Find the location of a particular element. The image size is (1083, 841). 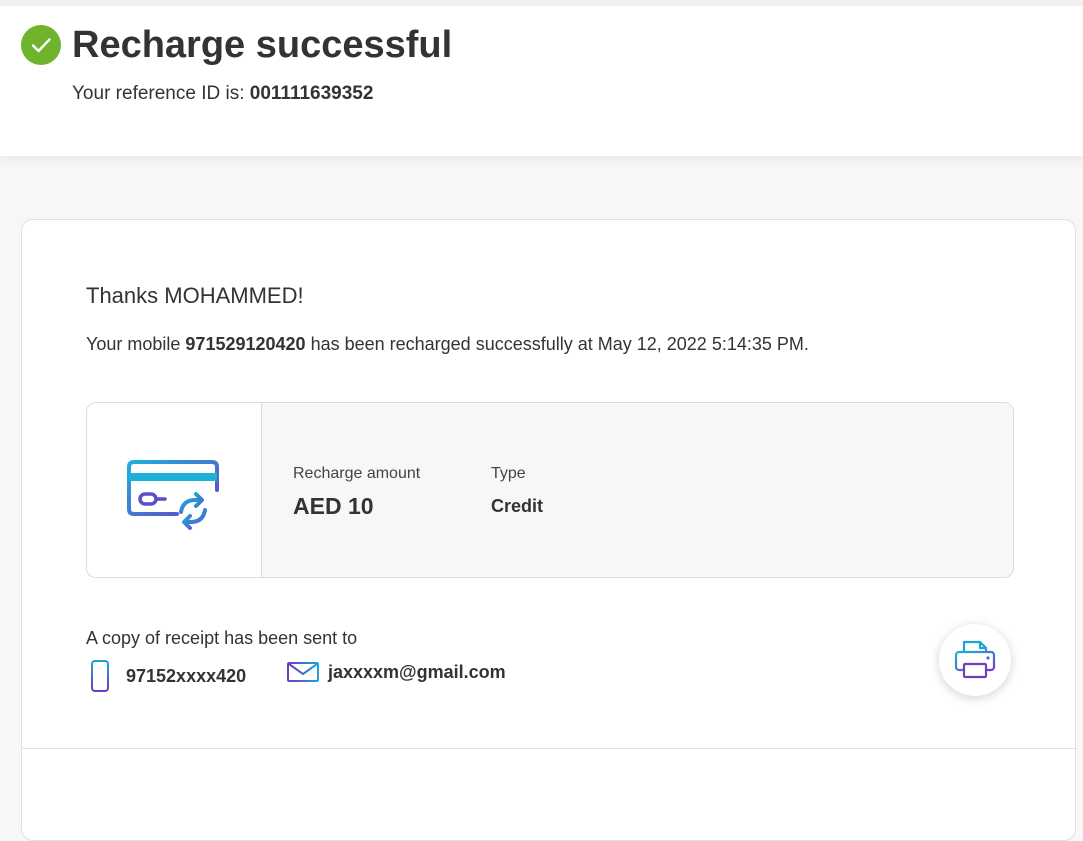

amount-column: Recharge amount AED 10 is located at coordinates (356, 492).